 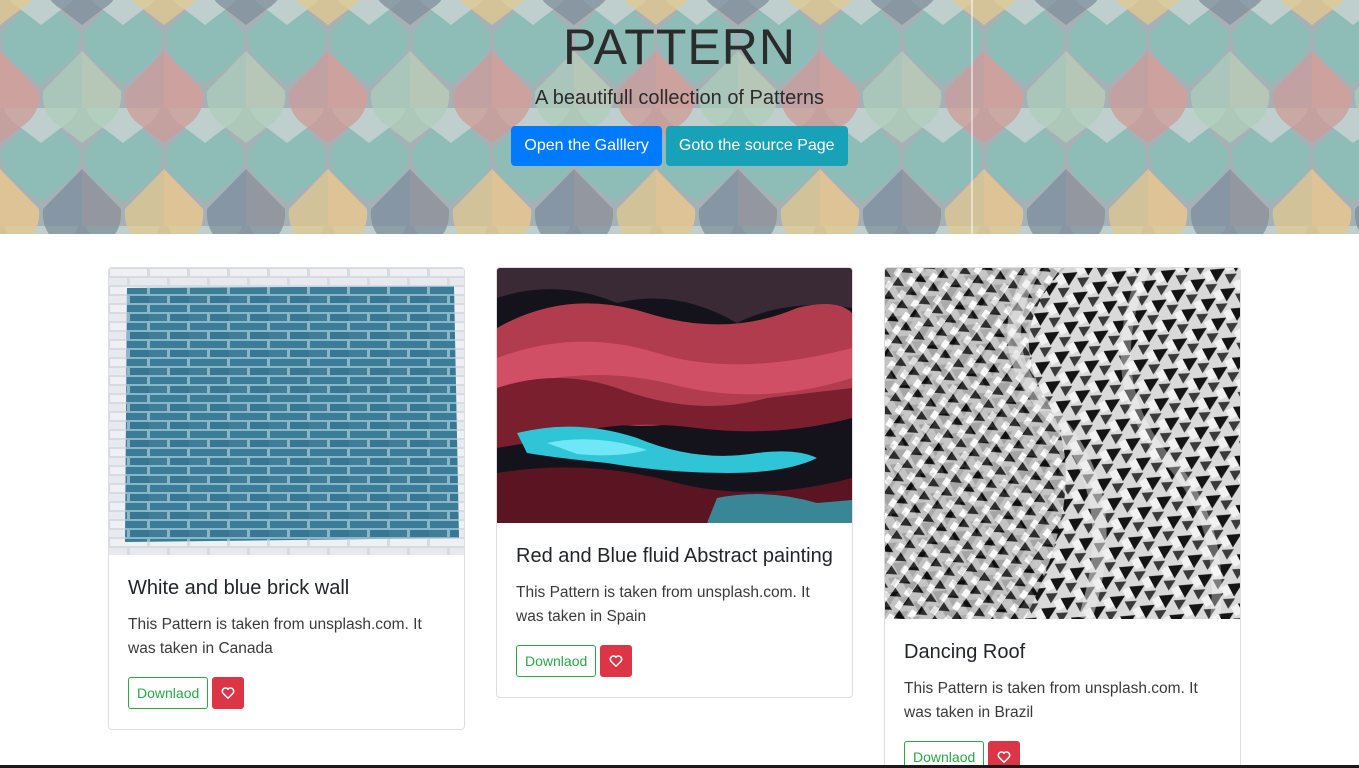 What do you see at coordinates (239, 588) in the screenshot?
I see `card-title: White and blue brick wall` at bounding box center [239, 588].